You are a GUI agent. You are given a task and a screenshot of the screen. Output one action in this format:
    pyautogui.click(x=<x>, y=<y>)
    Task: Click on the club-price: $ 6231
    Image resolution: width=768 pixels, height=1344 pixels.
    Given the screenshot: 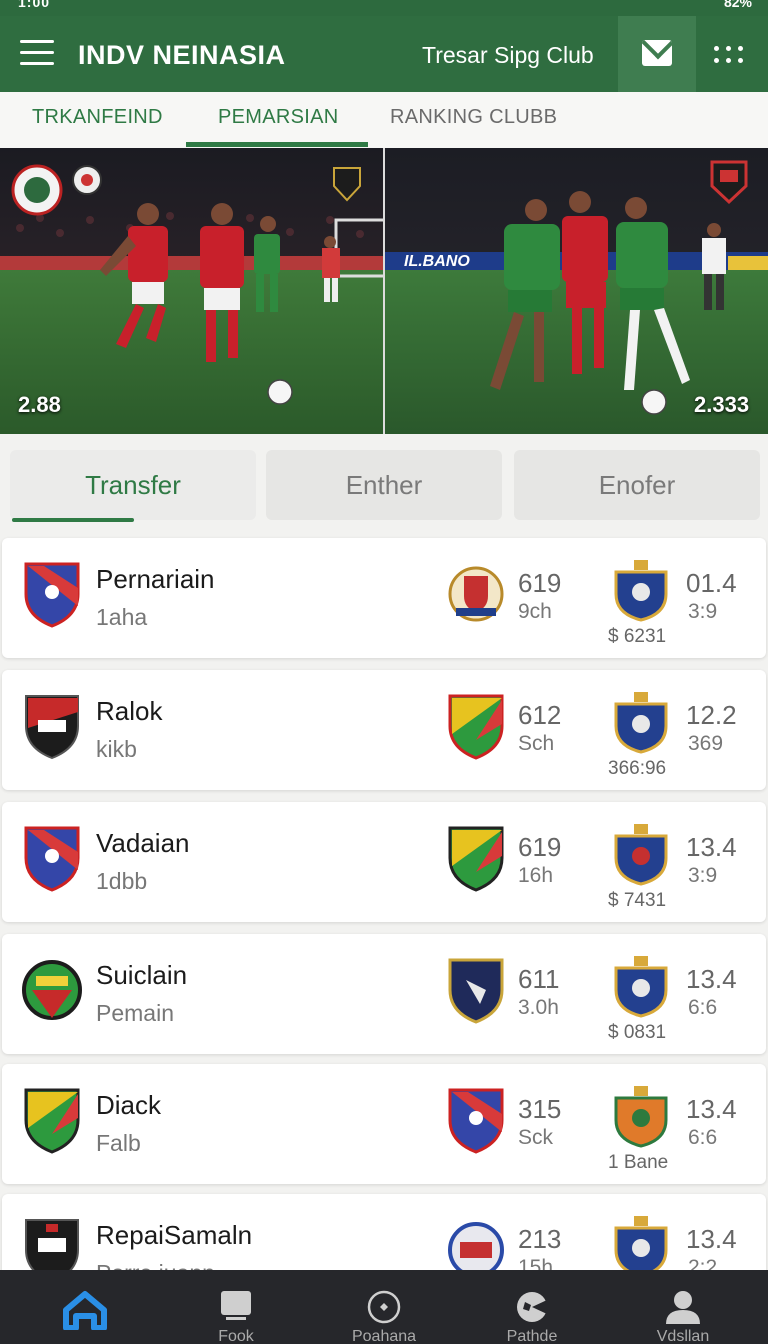 What is the action you would take?
    pyautogui.click(x=637, y=636)
    